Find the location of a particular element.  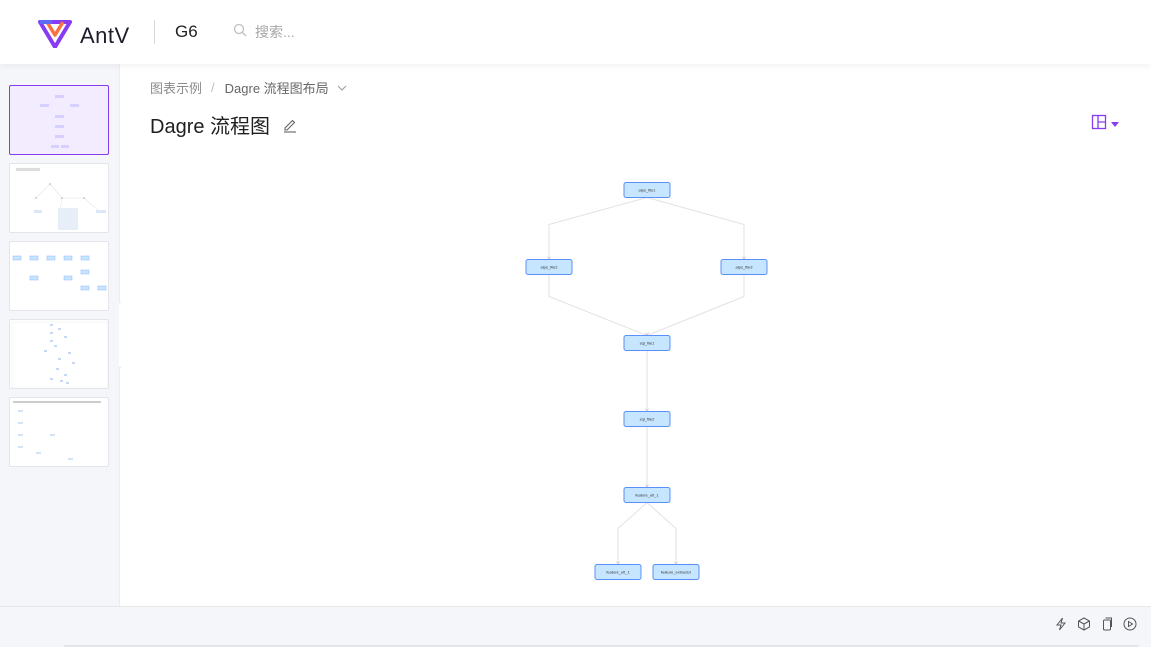

graph-node-label: alps_file3 is located at coordinates (745, 267).